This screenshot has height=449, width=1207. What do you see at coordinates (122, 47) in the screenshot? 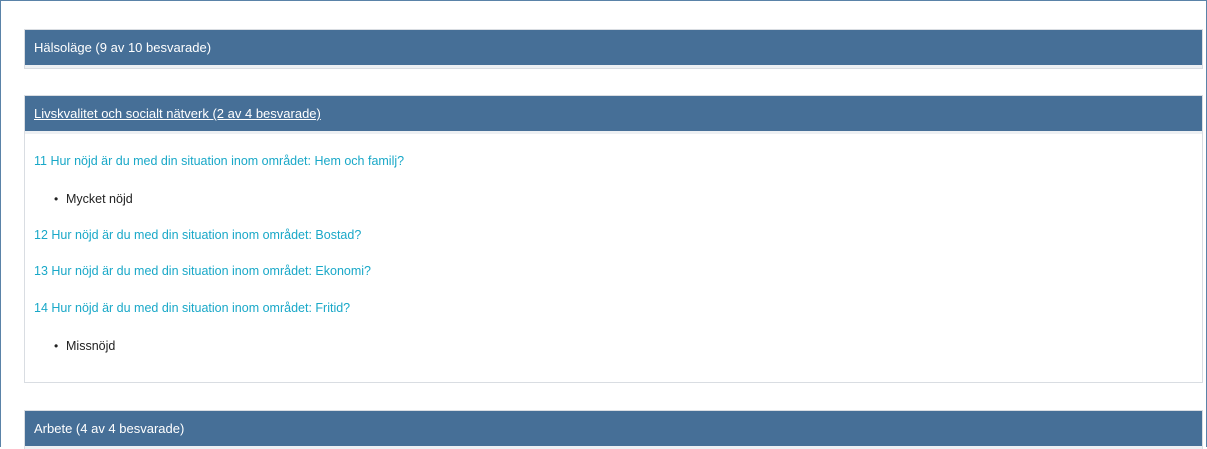
I see `section-halsolage-title: Hälsoläge (9 av 10 besvarade)` at bounding box center [122, 47].